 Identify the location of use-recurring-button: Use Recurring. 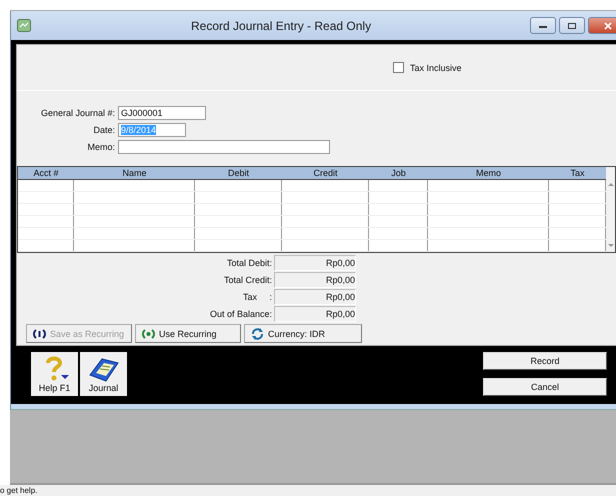
(188, 333).